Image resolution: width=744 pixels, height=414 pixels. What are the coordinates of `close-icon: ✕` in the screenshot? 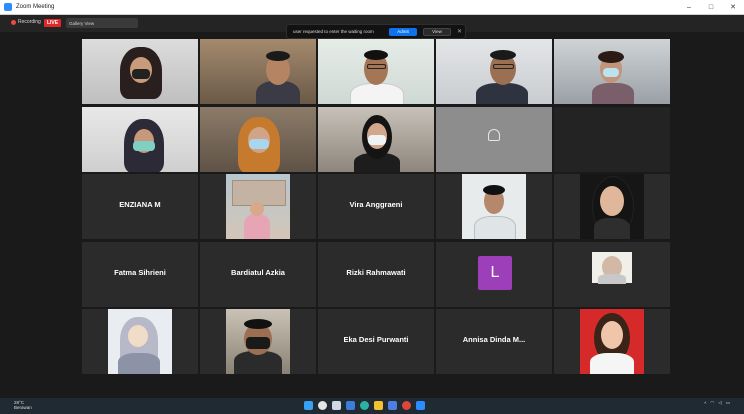 It's located at (459, 31).